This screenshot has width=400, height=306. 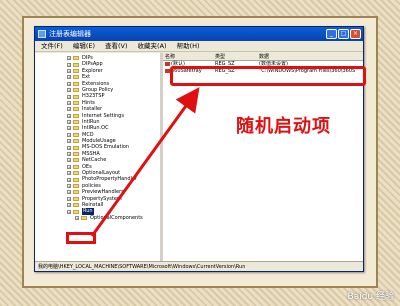 I want to click on startup-items-callout: 随机启动项, so click(x=283, y=126).